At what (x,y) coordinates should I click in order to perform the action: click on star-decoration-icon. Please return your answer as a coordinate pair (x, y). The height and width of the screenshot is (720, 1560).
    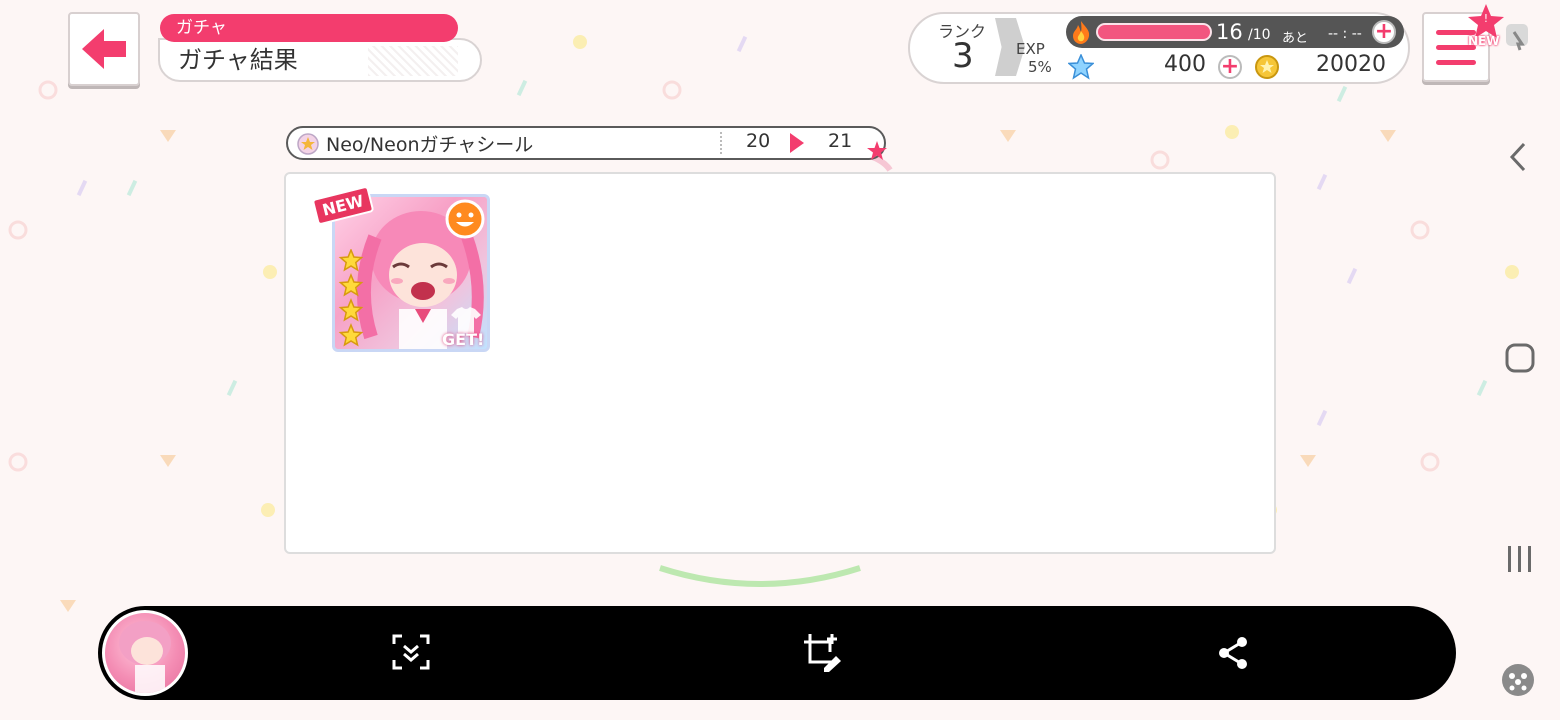
    Looking at the image, I should click on (877, 150).